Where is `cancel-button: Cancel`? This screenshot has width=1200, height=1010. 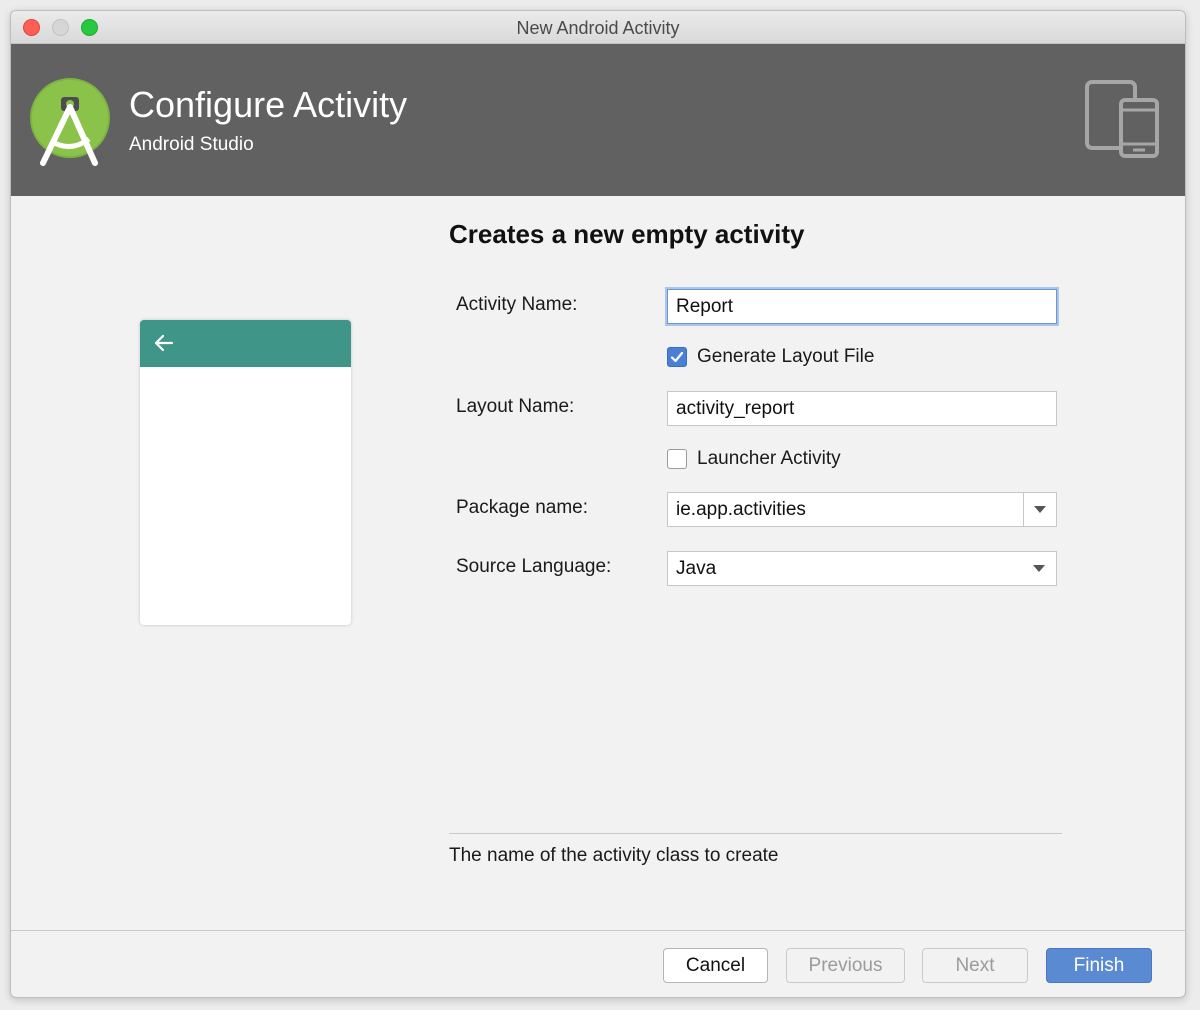
cancel-button: Cancel is located at coordinates (715, 965).